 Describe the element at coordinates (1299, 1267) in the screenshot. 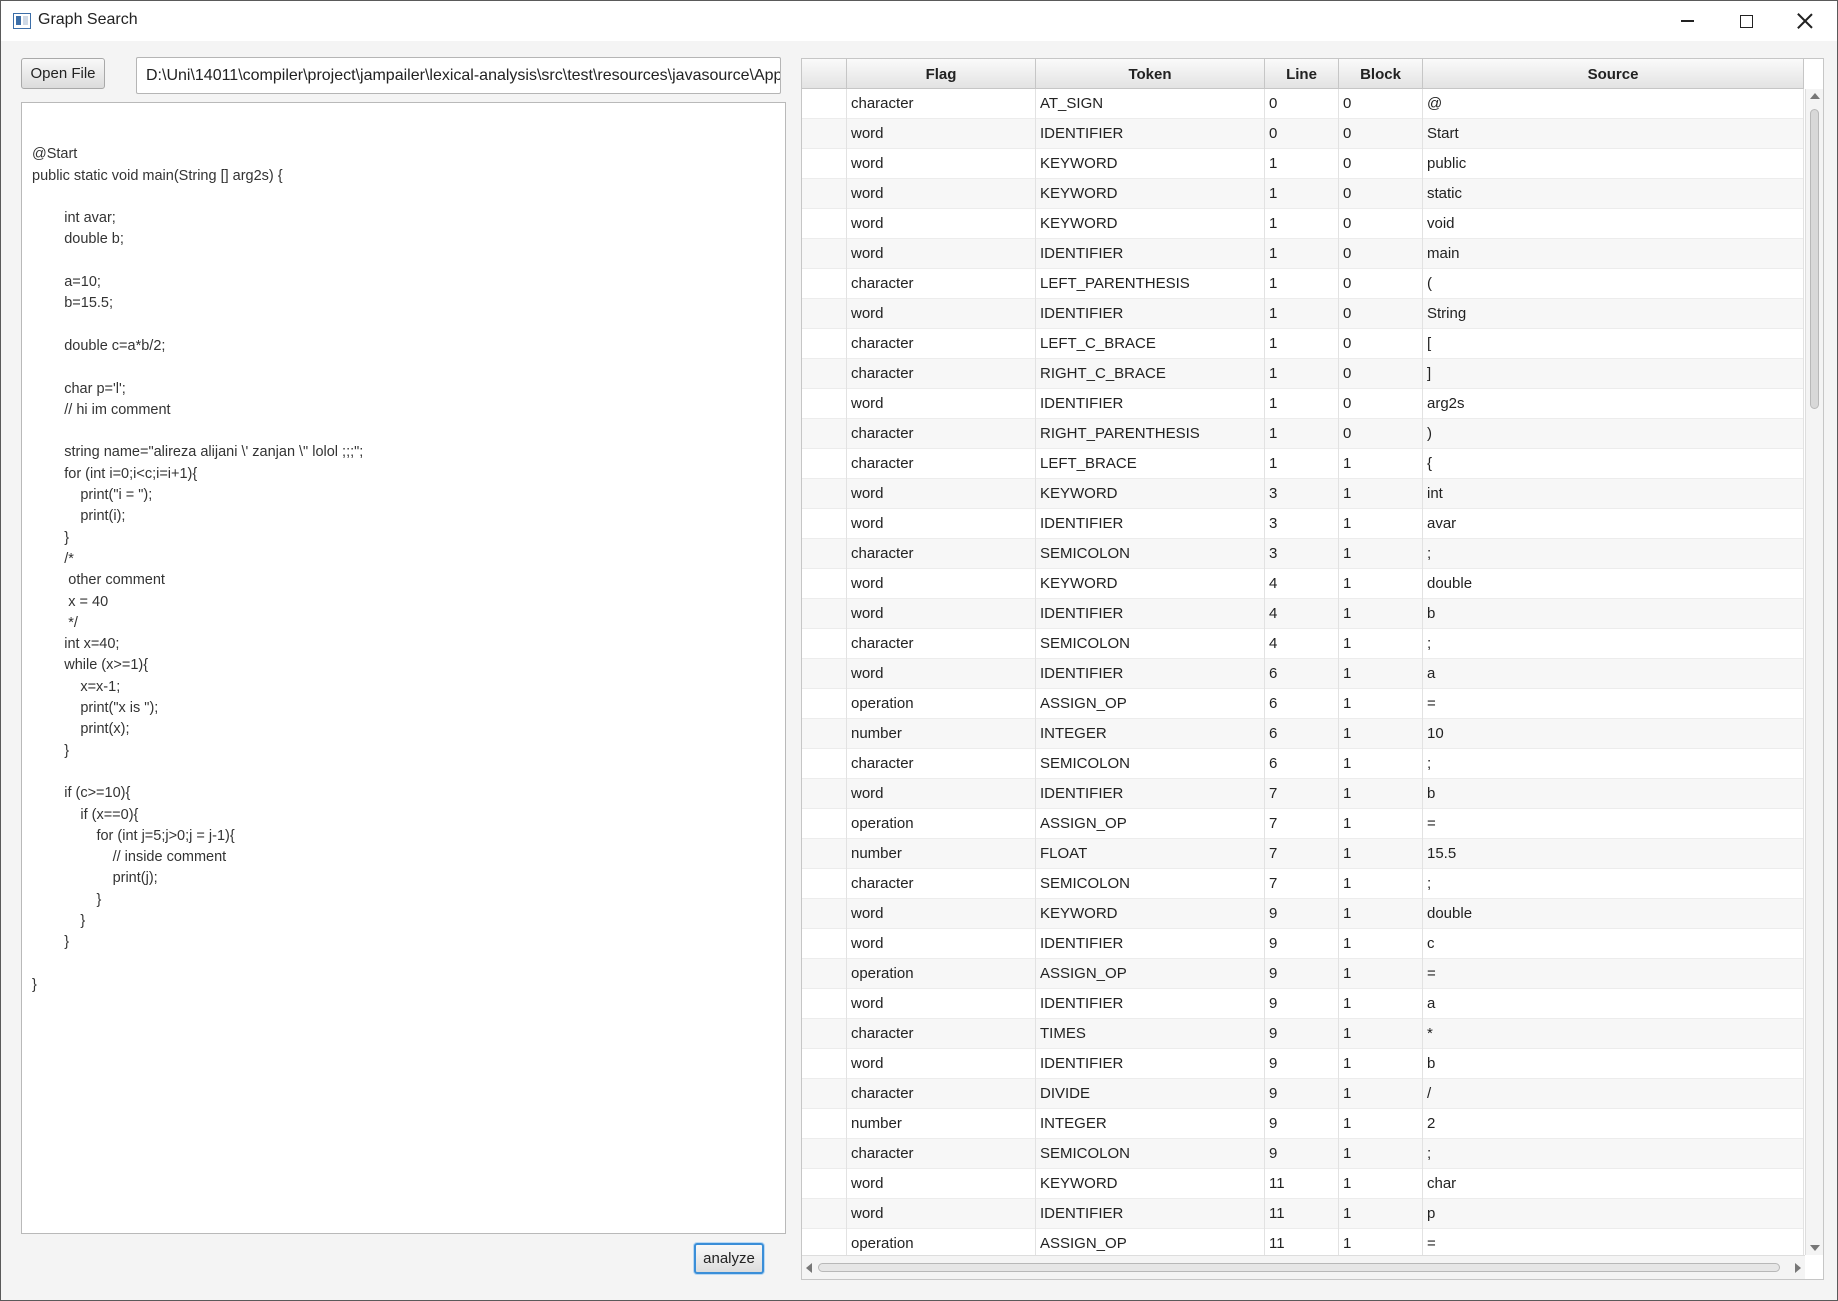

I see `horizontal-scroll-thumb` at that location.